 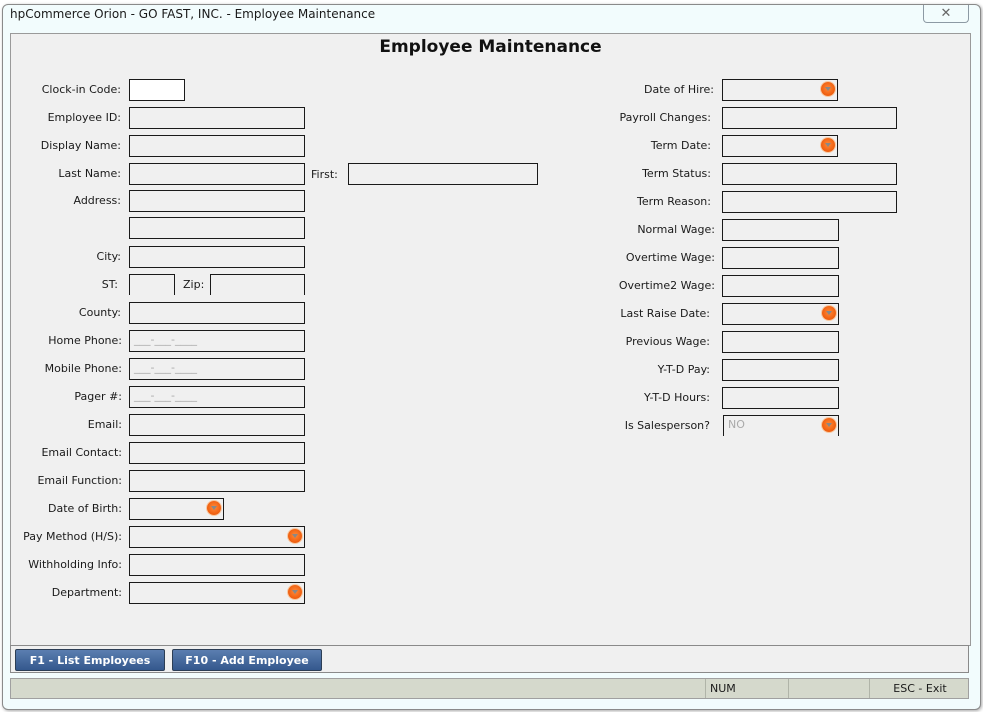 I want to click on list-employees-button: F1 - List Employees, so click(x=90, y=660).